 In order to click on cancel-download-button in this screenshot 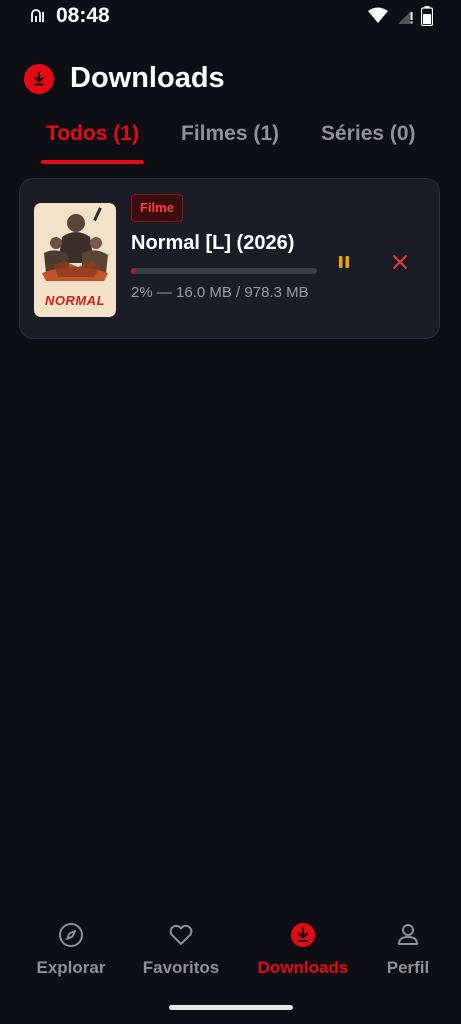, I will do `click(400, 262)`.